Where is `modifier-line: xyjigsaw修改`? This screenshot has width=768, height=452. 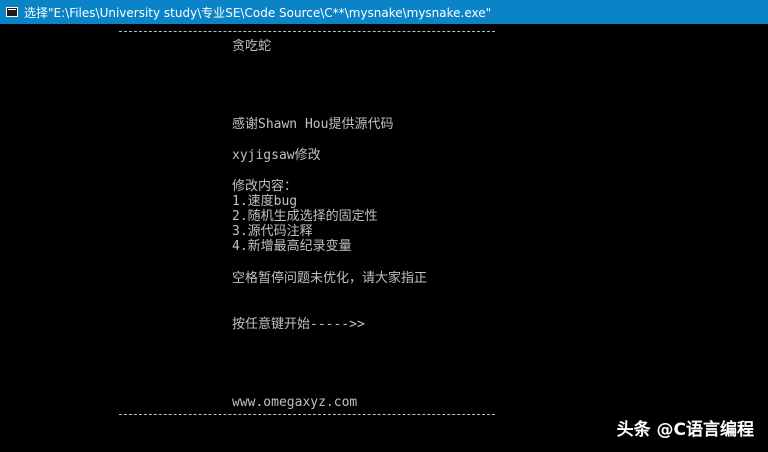 modifier-line: xyjigsaw修改 is located at coordinates (276, 155).